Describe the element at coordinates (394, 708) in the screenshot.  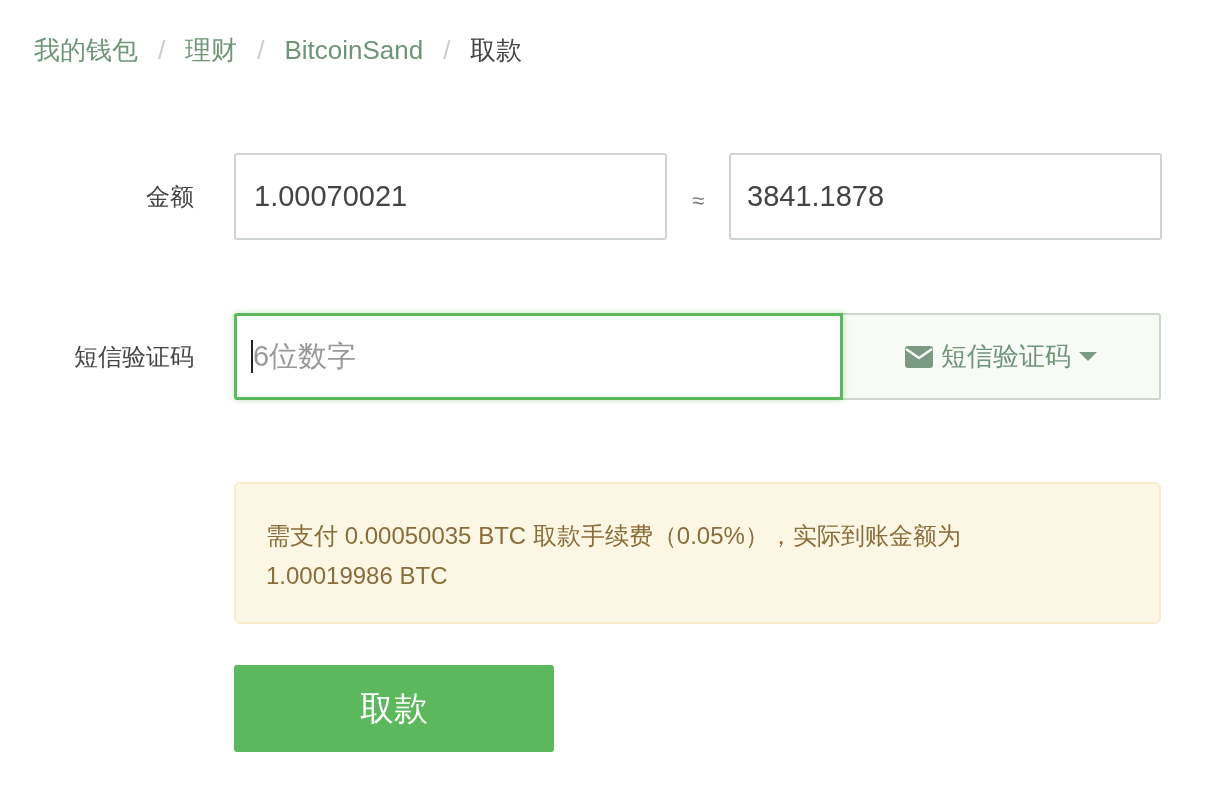
I see `withdraw-button: 取款` at that location.